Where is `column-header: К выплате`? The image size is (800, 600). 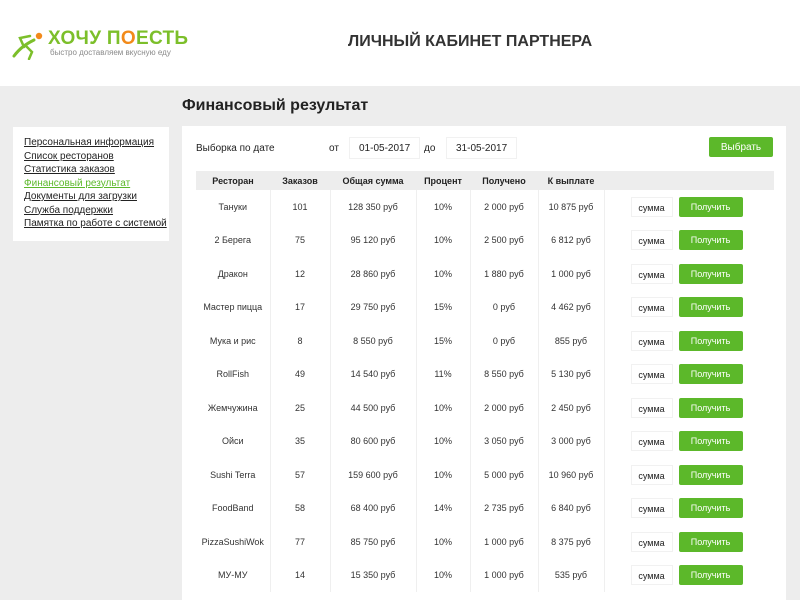 column-header: К выплате is located at coordinates (571, 180).